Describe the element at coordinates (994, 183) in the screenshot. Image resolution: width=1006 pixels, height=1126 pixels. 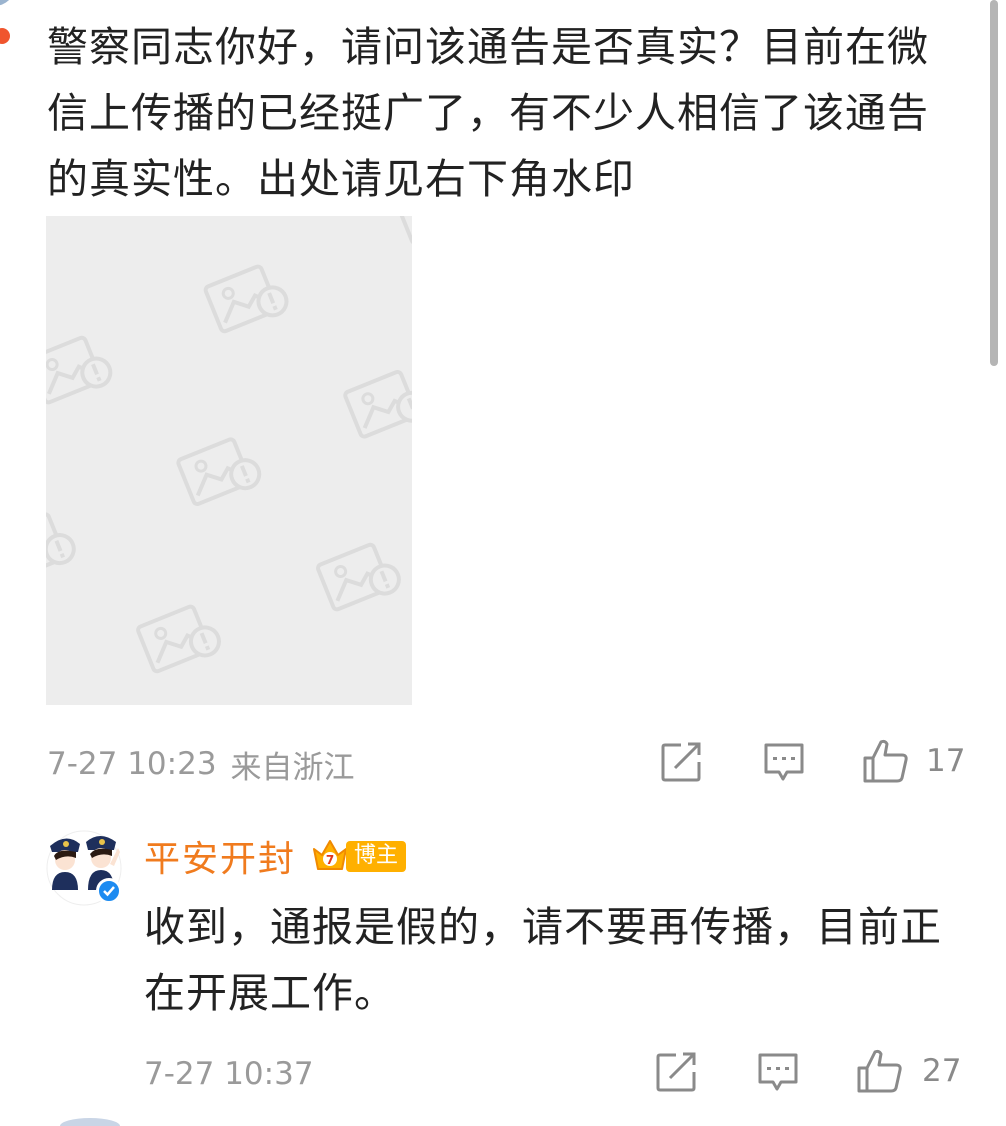
I see `scrollbar` at that location.